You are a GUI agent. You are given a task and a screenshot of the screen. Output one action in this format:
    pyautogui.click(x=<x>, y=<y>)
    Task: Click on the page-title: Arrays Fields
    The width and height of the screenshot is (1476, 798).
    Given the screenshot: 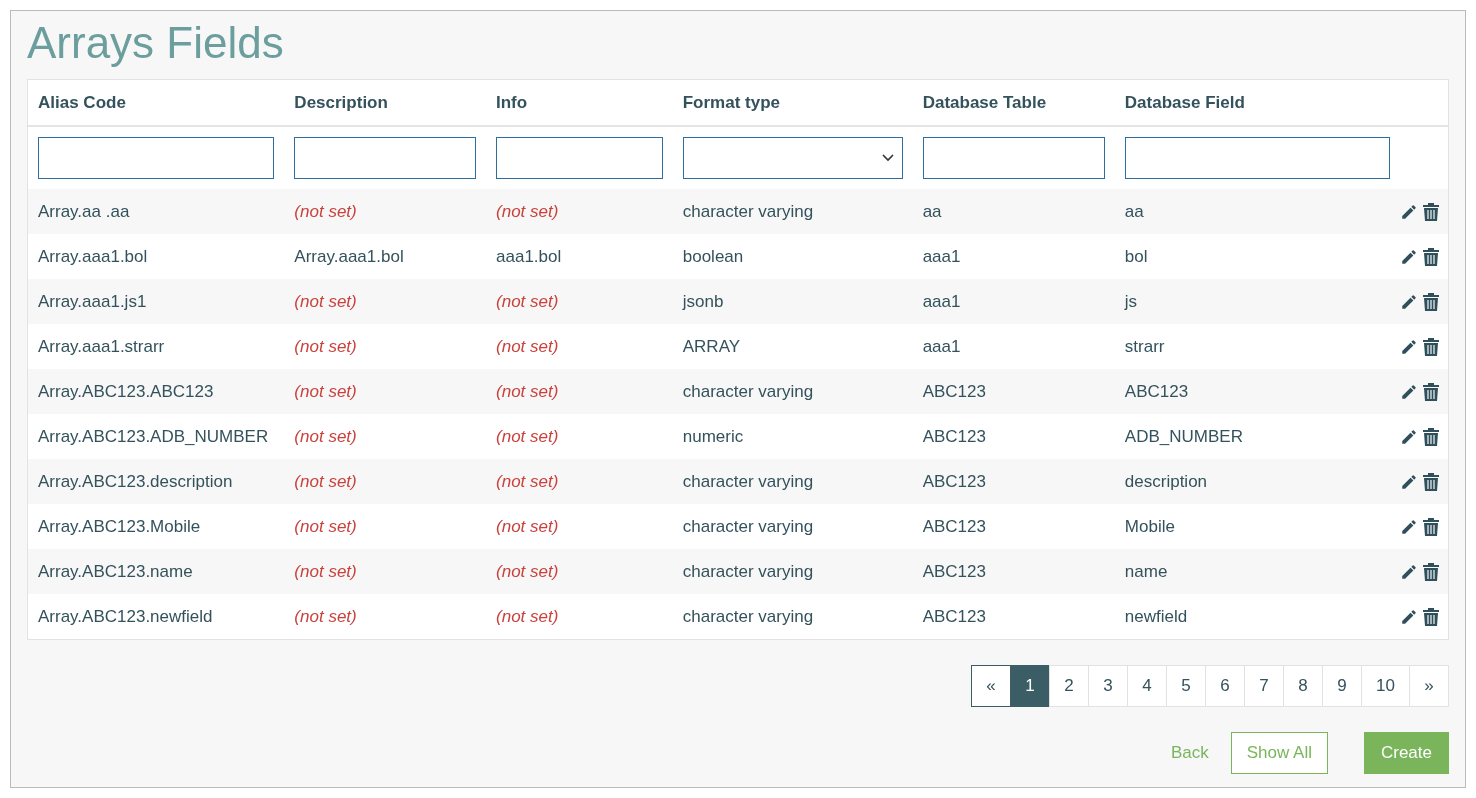 What is the action you would take?
    pyautogui.click(x=155, y=43)
    